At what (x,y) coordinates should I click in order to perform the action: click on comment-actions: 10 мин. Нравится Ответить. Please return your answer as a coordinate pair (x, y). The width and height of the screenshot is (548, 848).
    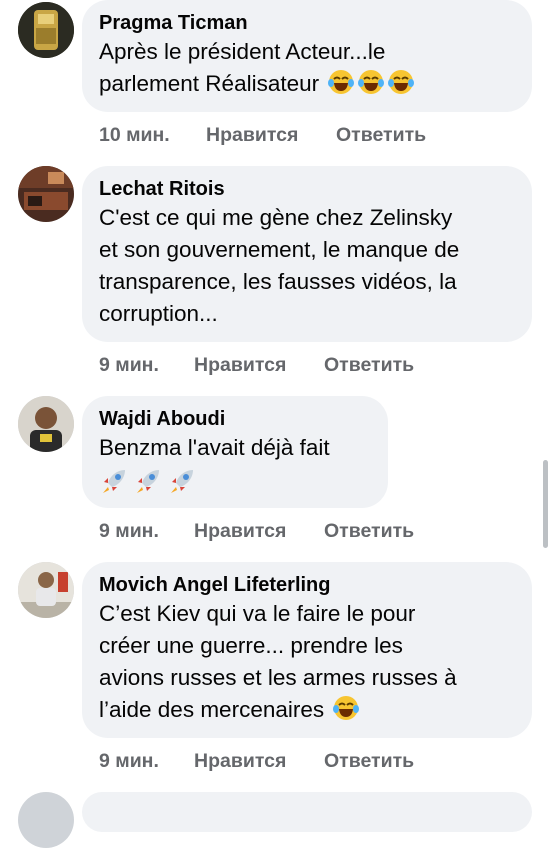
    Looking at the image, I should click on (262, 135).